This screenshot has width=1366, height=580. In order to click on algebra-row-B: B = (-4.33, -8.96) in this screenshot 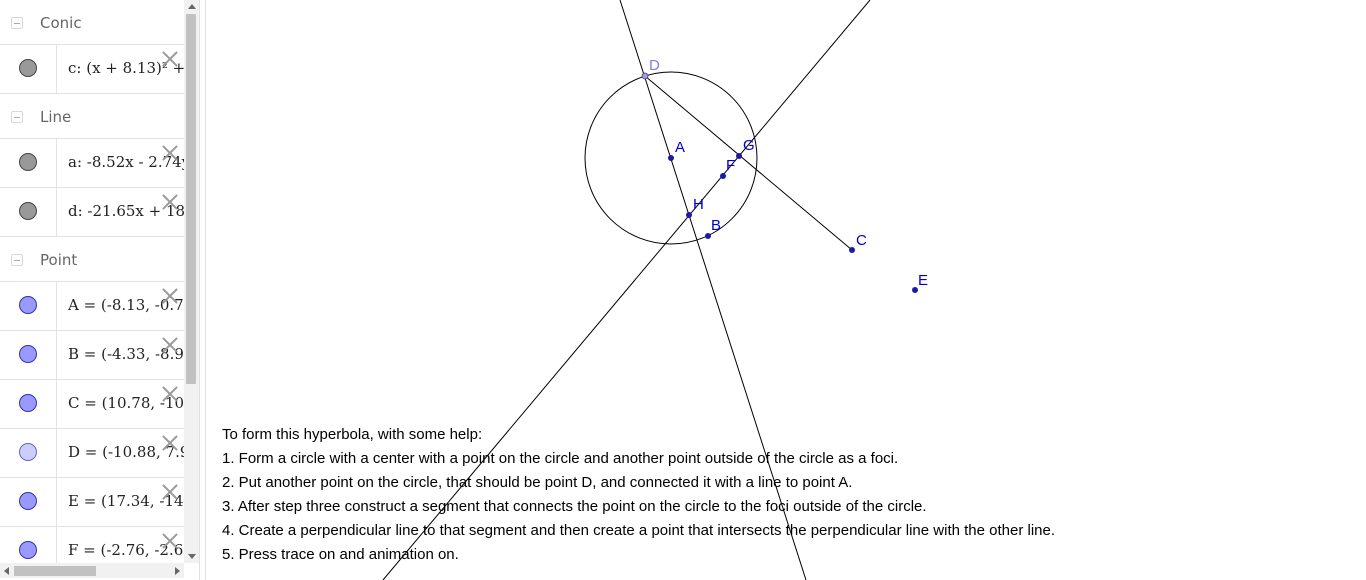, I will do `click(92, 355)`.